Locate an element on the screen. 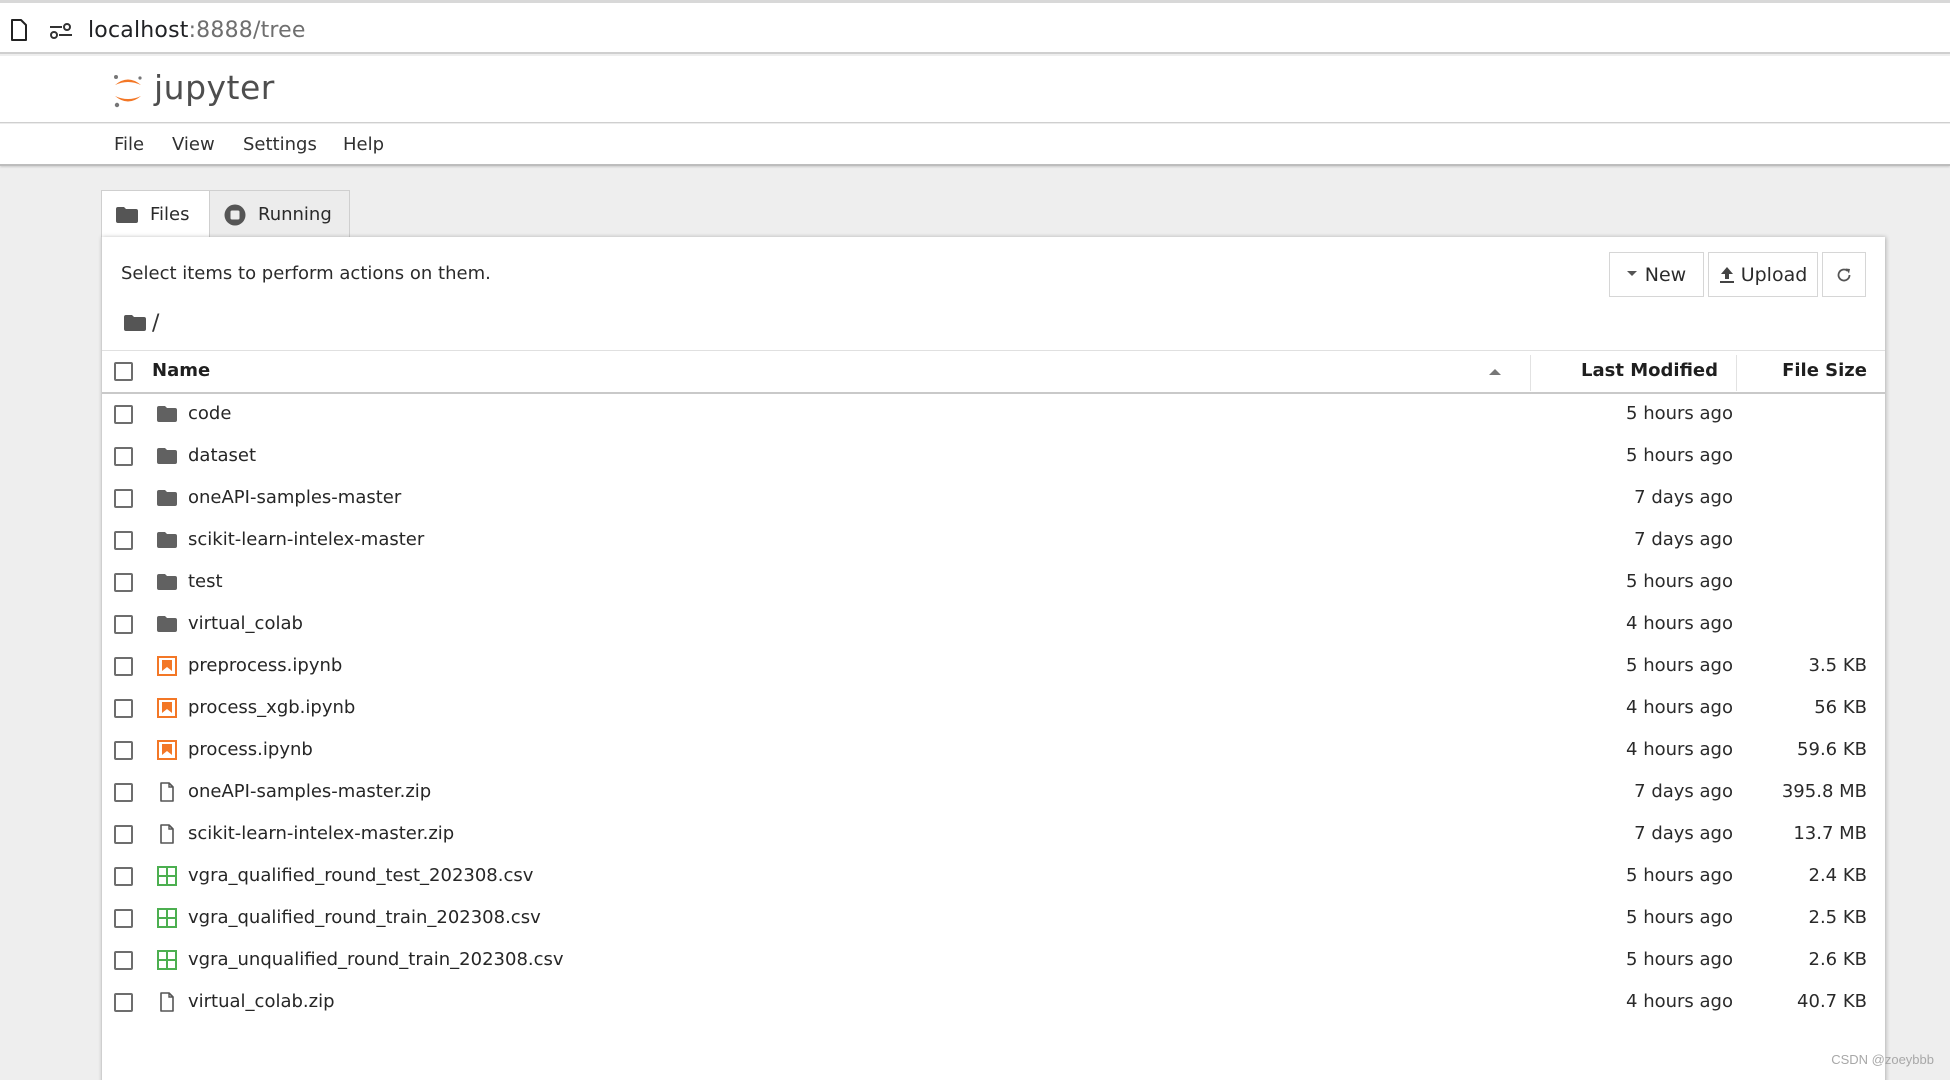 This screenshot has height=1080, width=1950. file-size: 40.7 KB is located at coordinates (1832, 1001).